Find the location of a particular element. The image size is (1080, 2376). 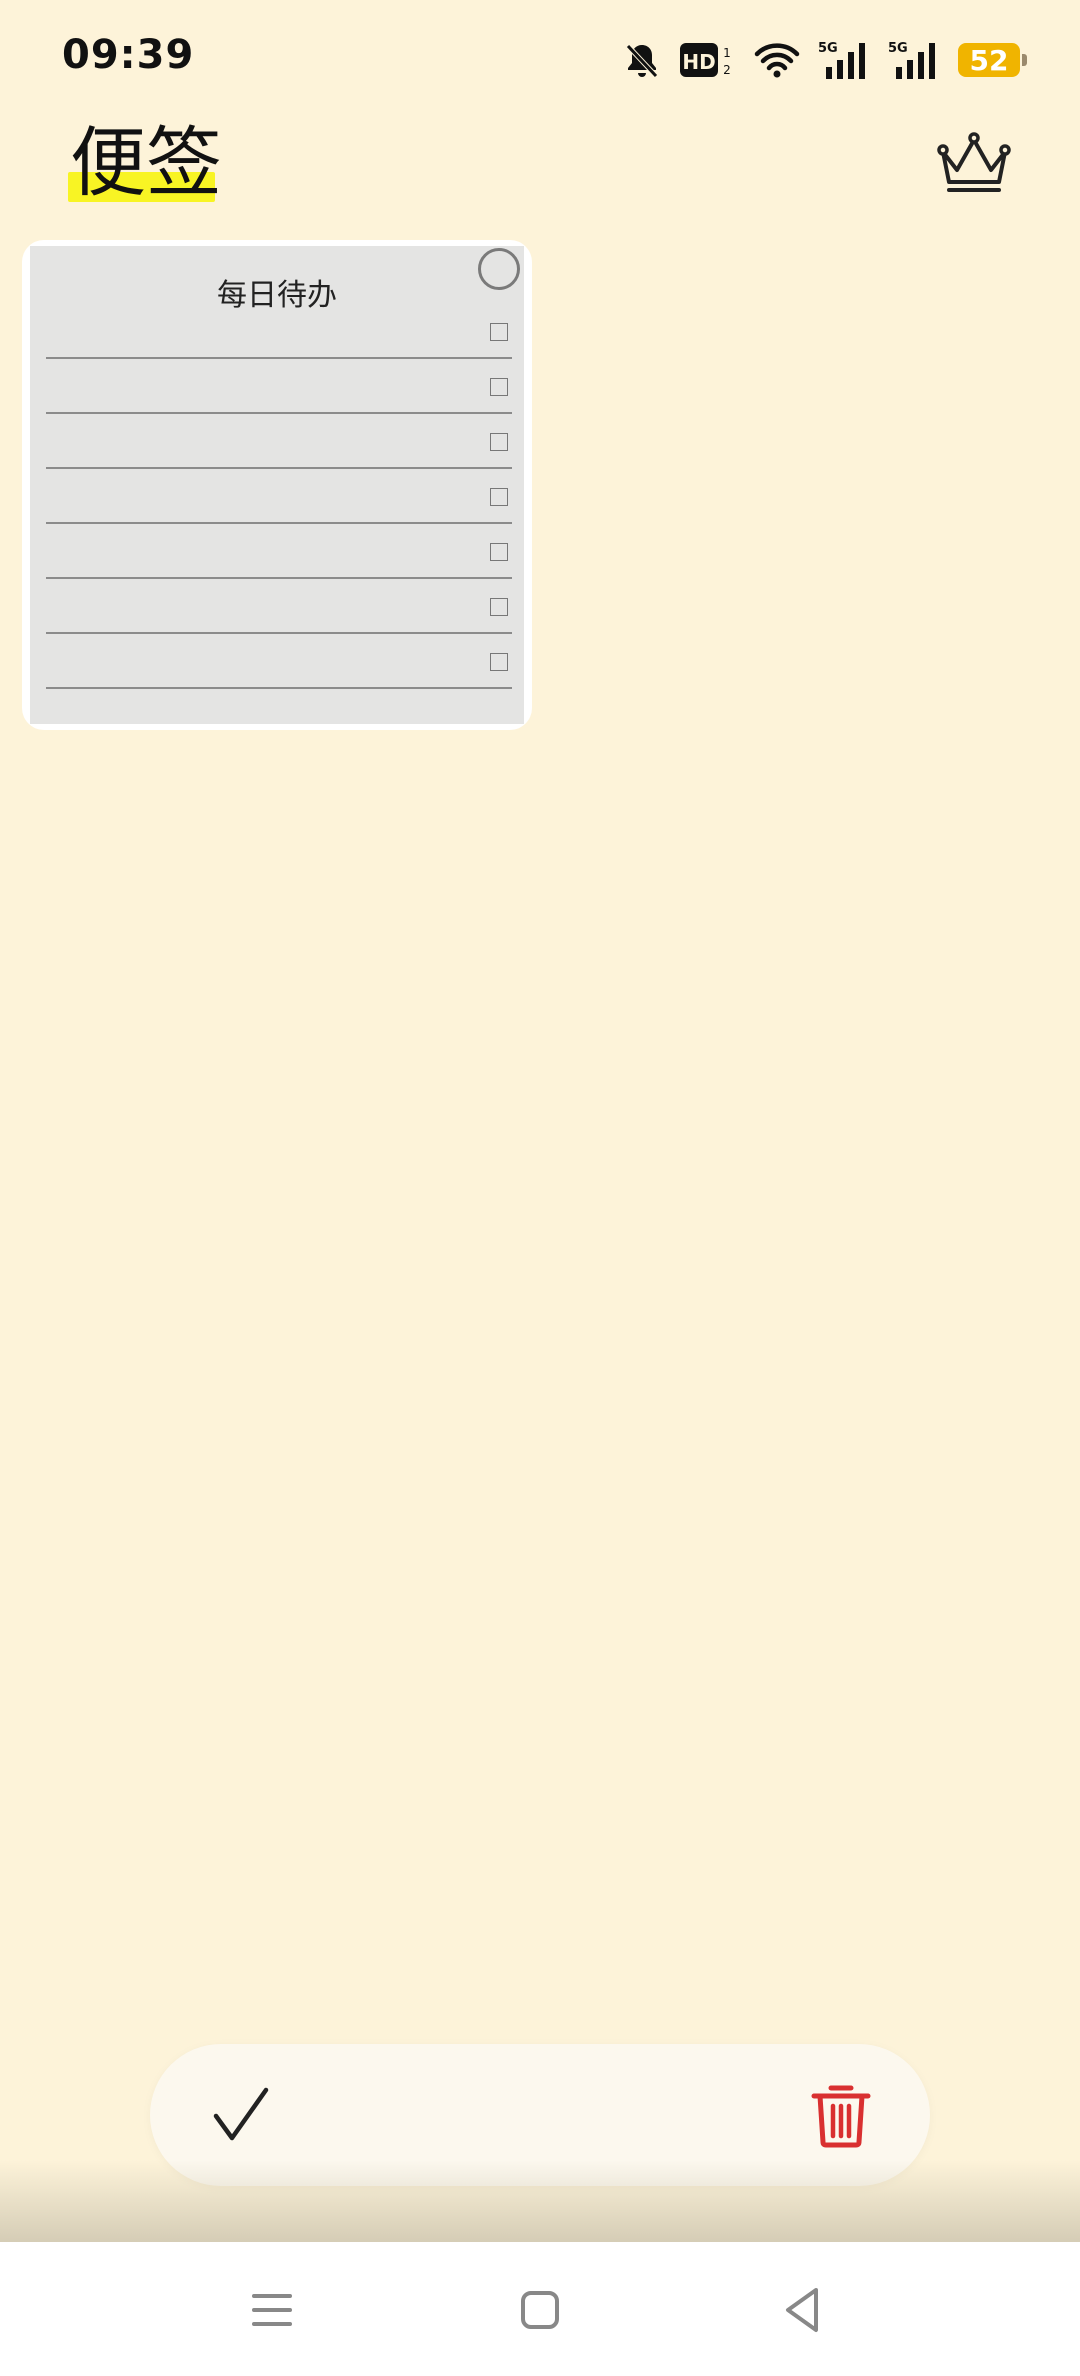

home-button is located at coordinates (540, 2310).